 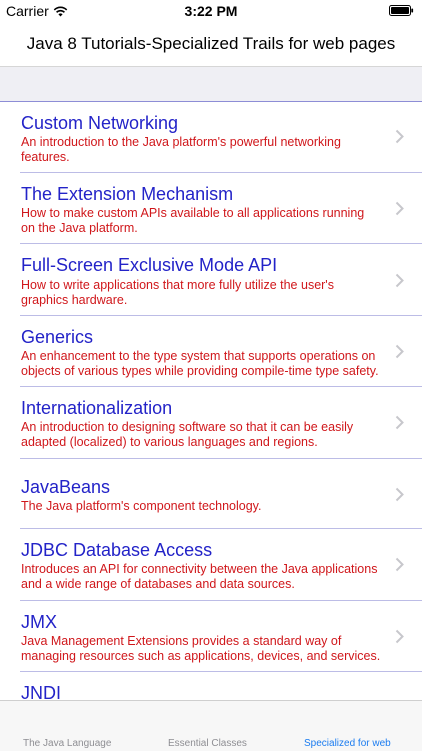 I want to click on status-time: 3:22 PM, so click(x=211, y=11).